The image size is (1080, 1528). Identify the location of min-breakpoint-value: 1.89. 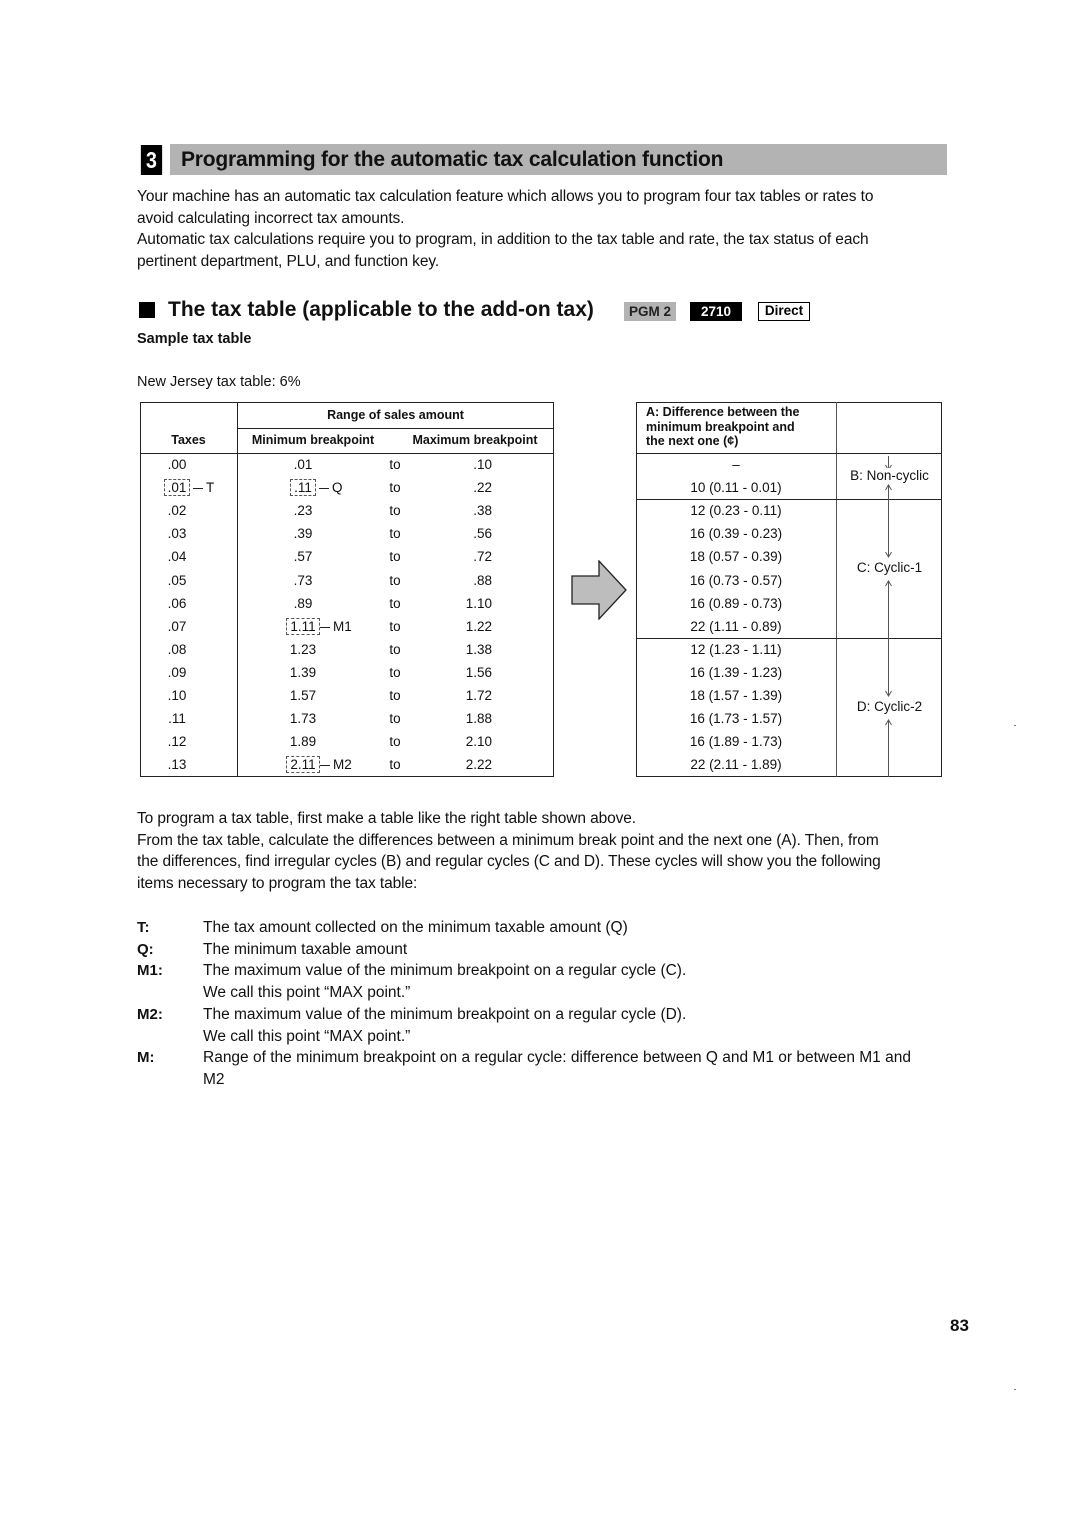
(303, 742).